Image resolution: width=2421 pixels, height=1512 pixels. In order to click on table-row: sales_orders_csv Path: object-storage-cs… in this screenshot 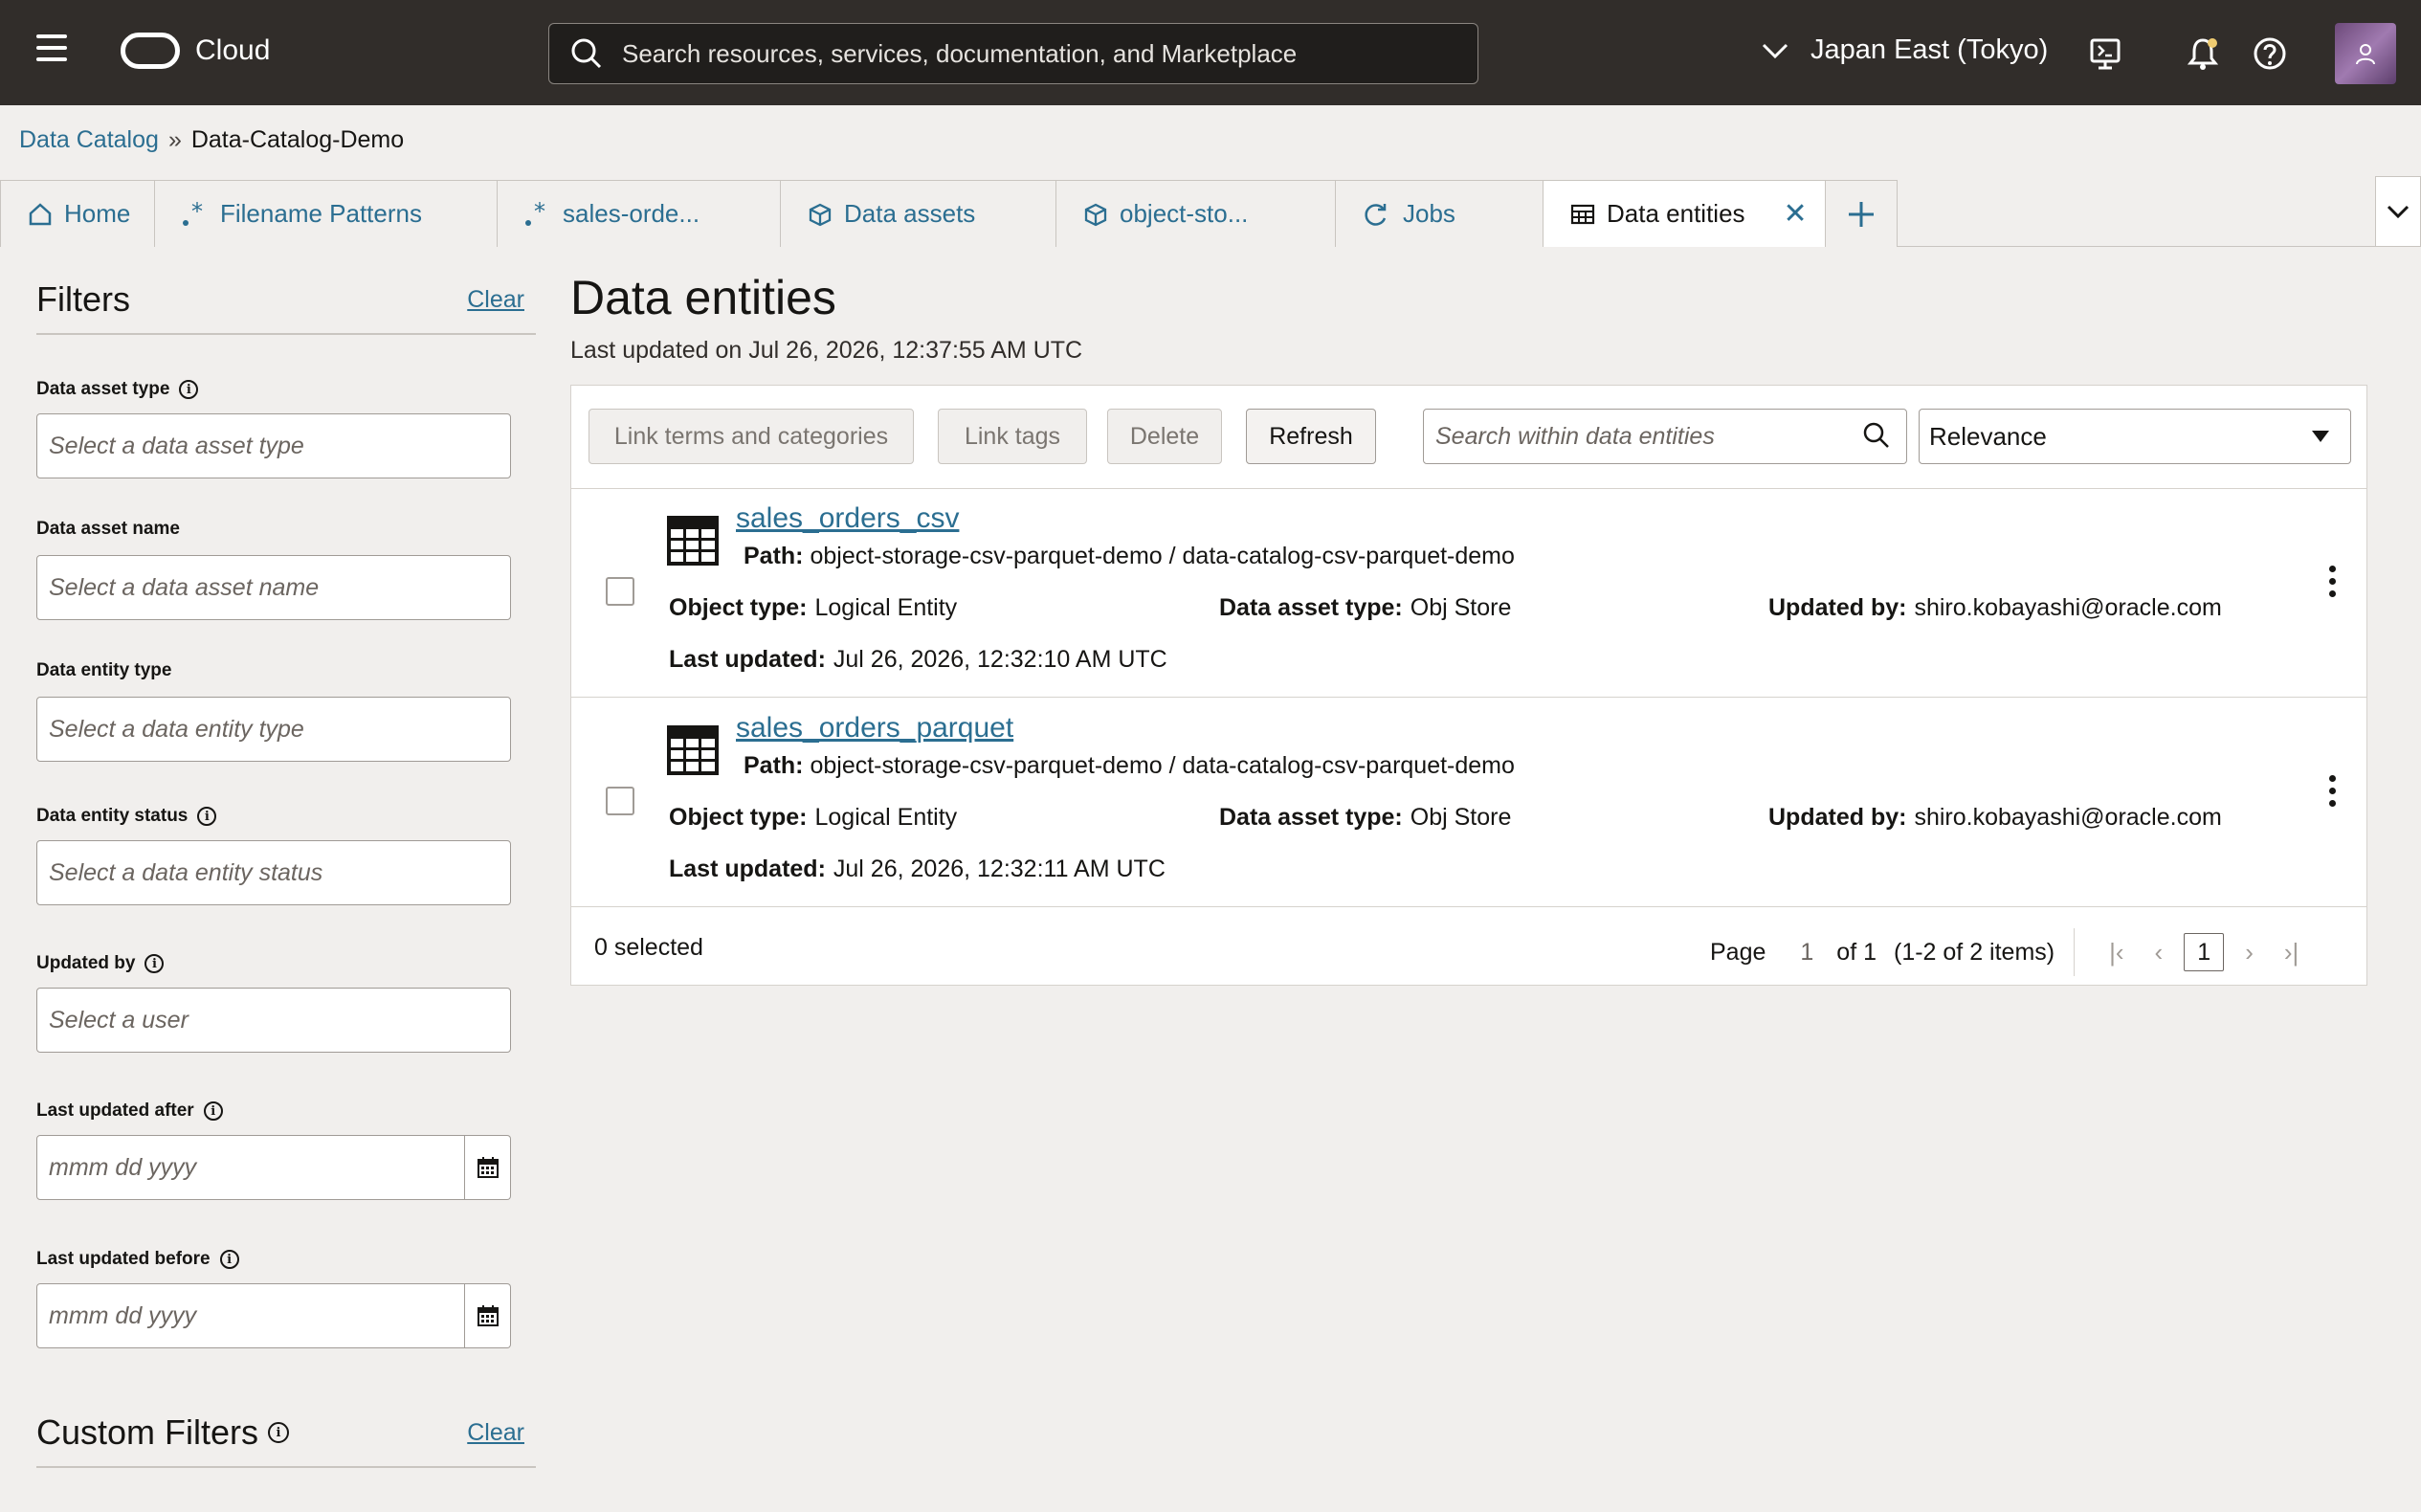, I will do `click(1468, 593)`.